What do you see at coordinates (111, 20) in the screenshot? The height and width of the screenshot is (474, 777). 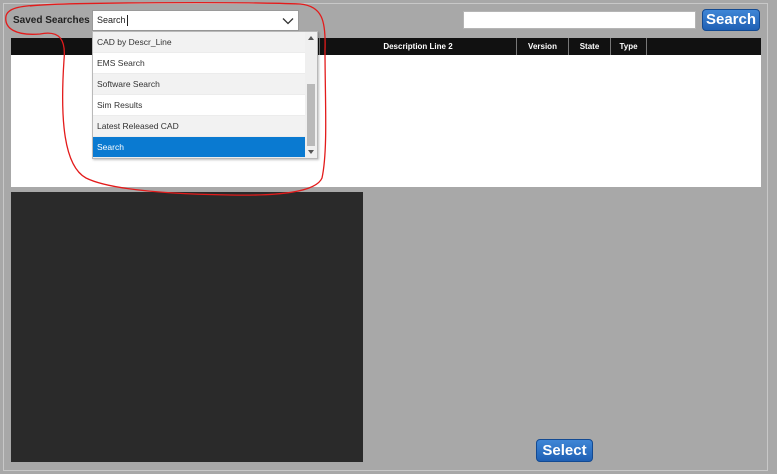 I see `saved-searches-value: Search` at bounding box center [111, 20].